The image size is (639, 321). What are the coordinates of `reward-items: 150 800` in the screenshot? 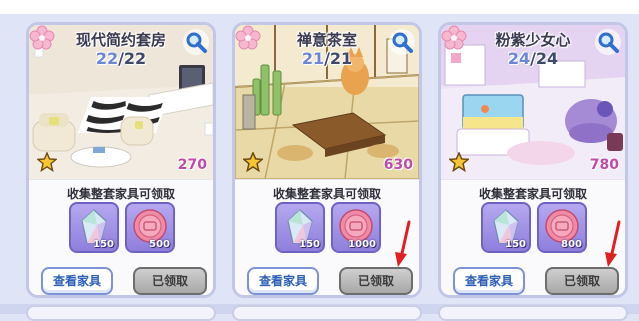 It's located at (534, 227).